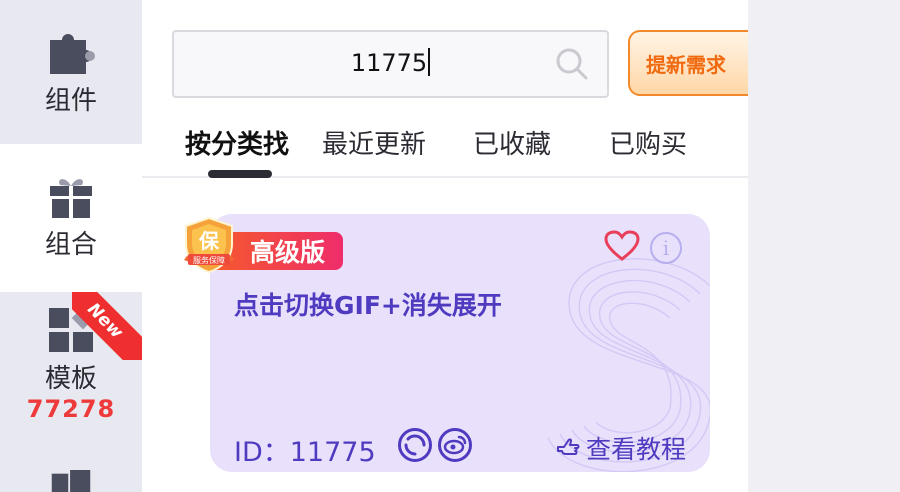 The width and height of the screenshot is (900, 492). I want to click on tab-by-category: 按分类找, so click(237, 142).